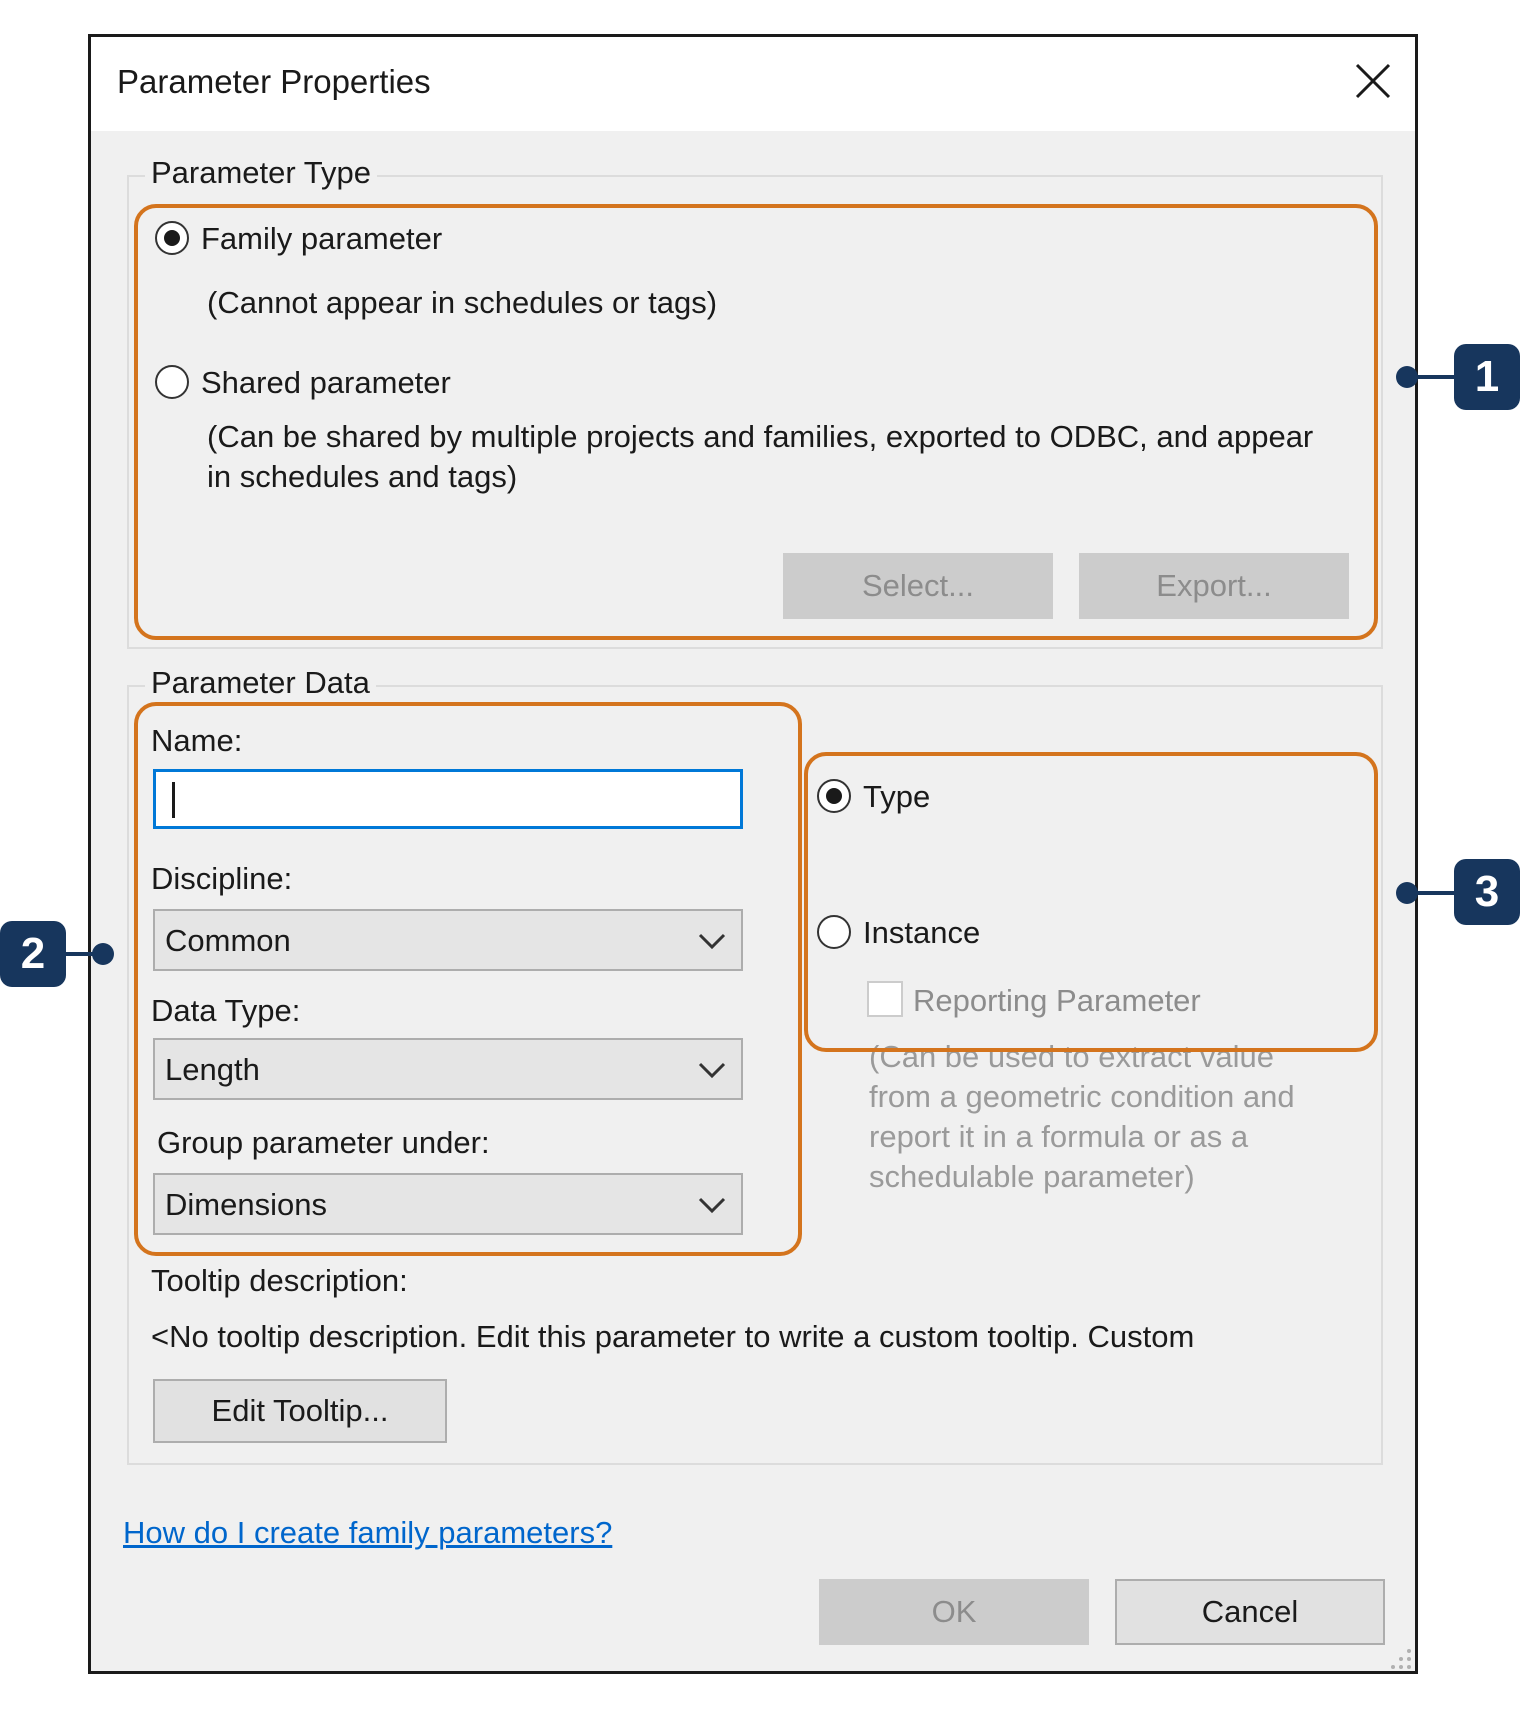 Image resolution: width=1520 pixels, height=1710 pixels. What do you see at coordinates (1250, 1612) in the screenshot?
I see `cancel-button: Cancel` at bounding box center [1250, 1612].